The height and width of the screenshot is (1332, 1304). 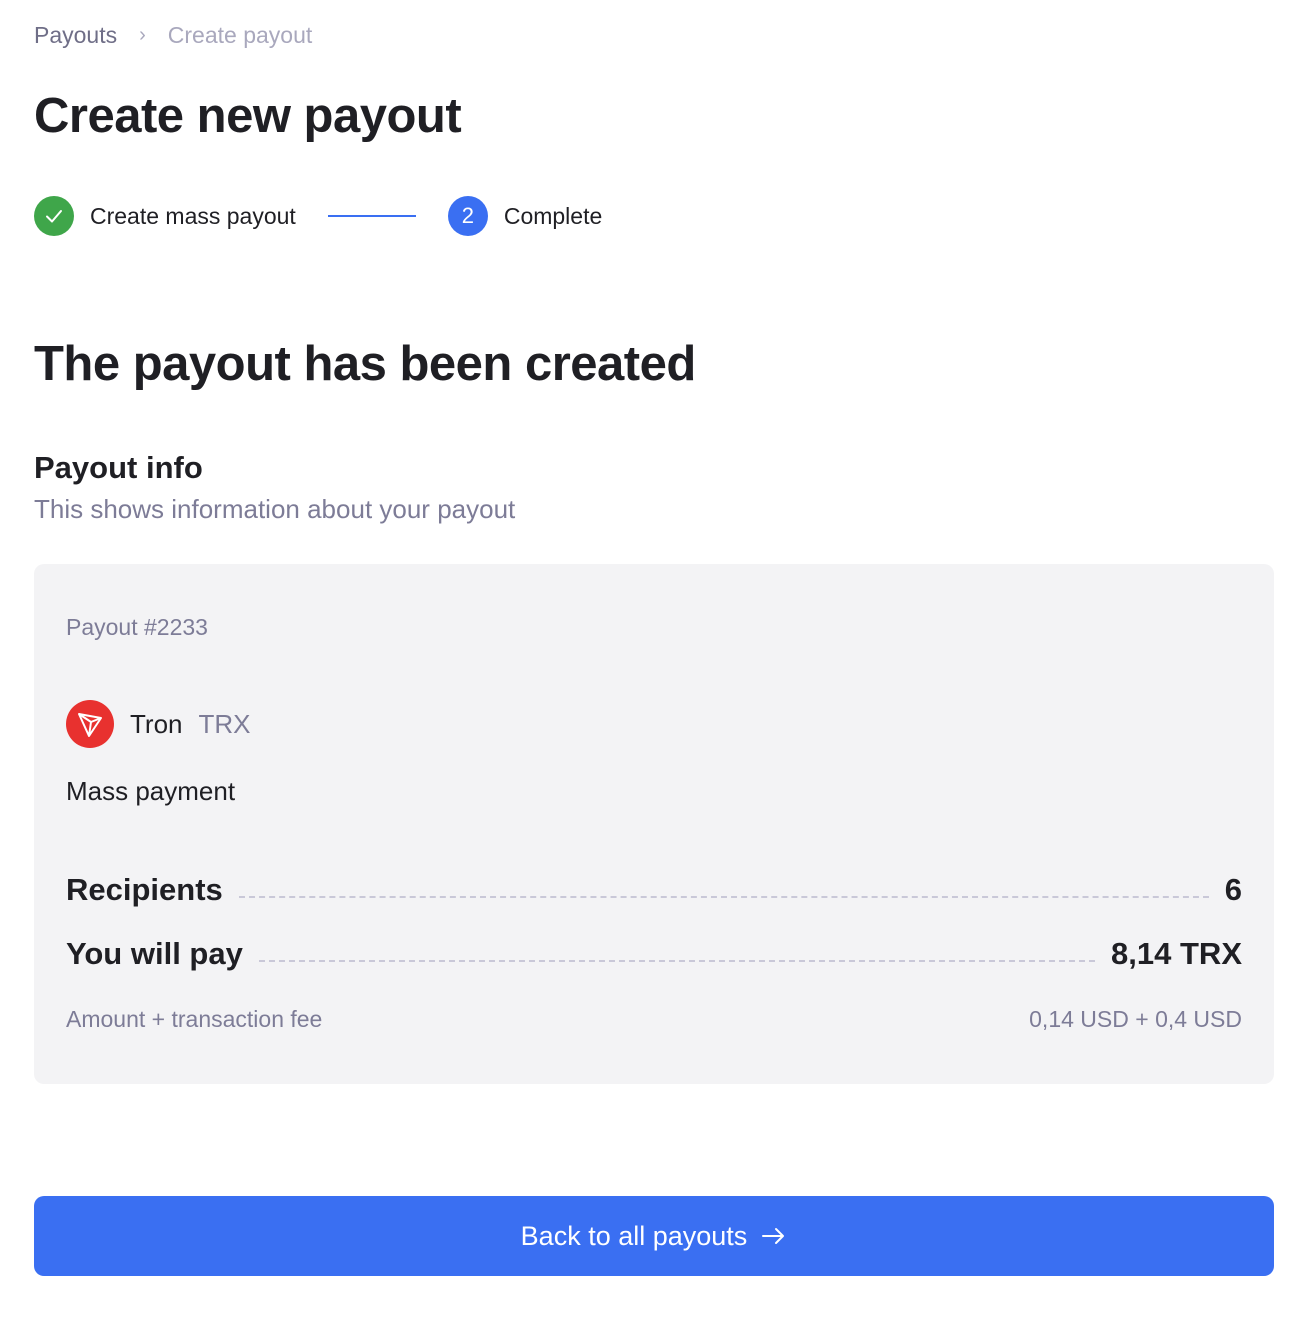 I want to click on chevron-right-icon: ›, so click(x=142, y=35).